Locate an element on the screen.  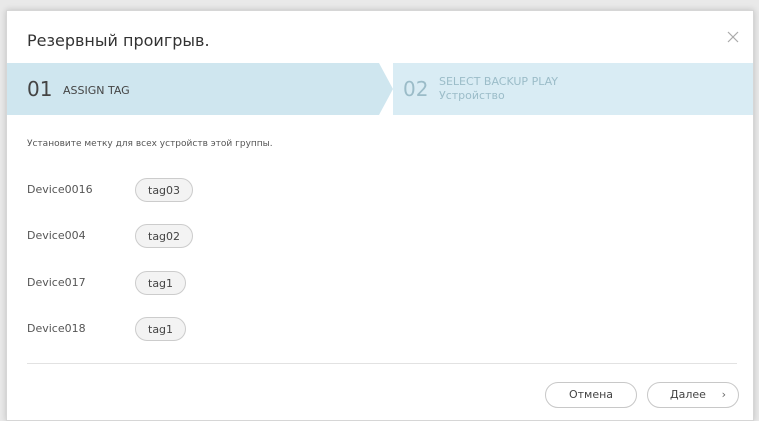
device-name: Device018 is located at coordinates (56, 328).